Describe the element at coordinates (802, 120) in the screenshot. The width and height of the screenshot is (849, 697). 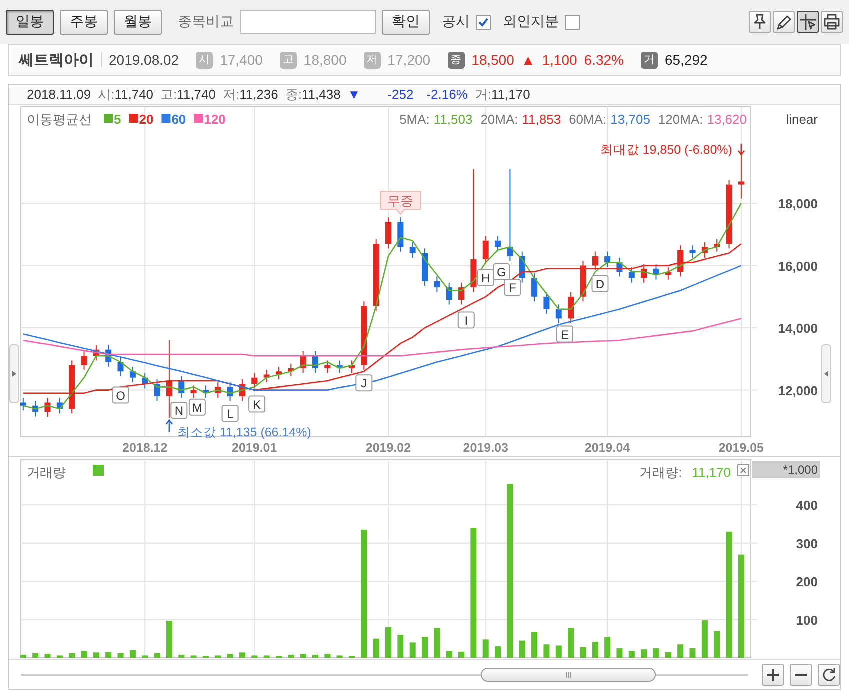
I see `scale-label: linear` at that location.